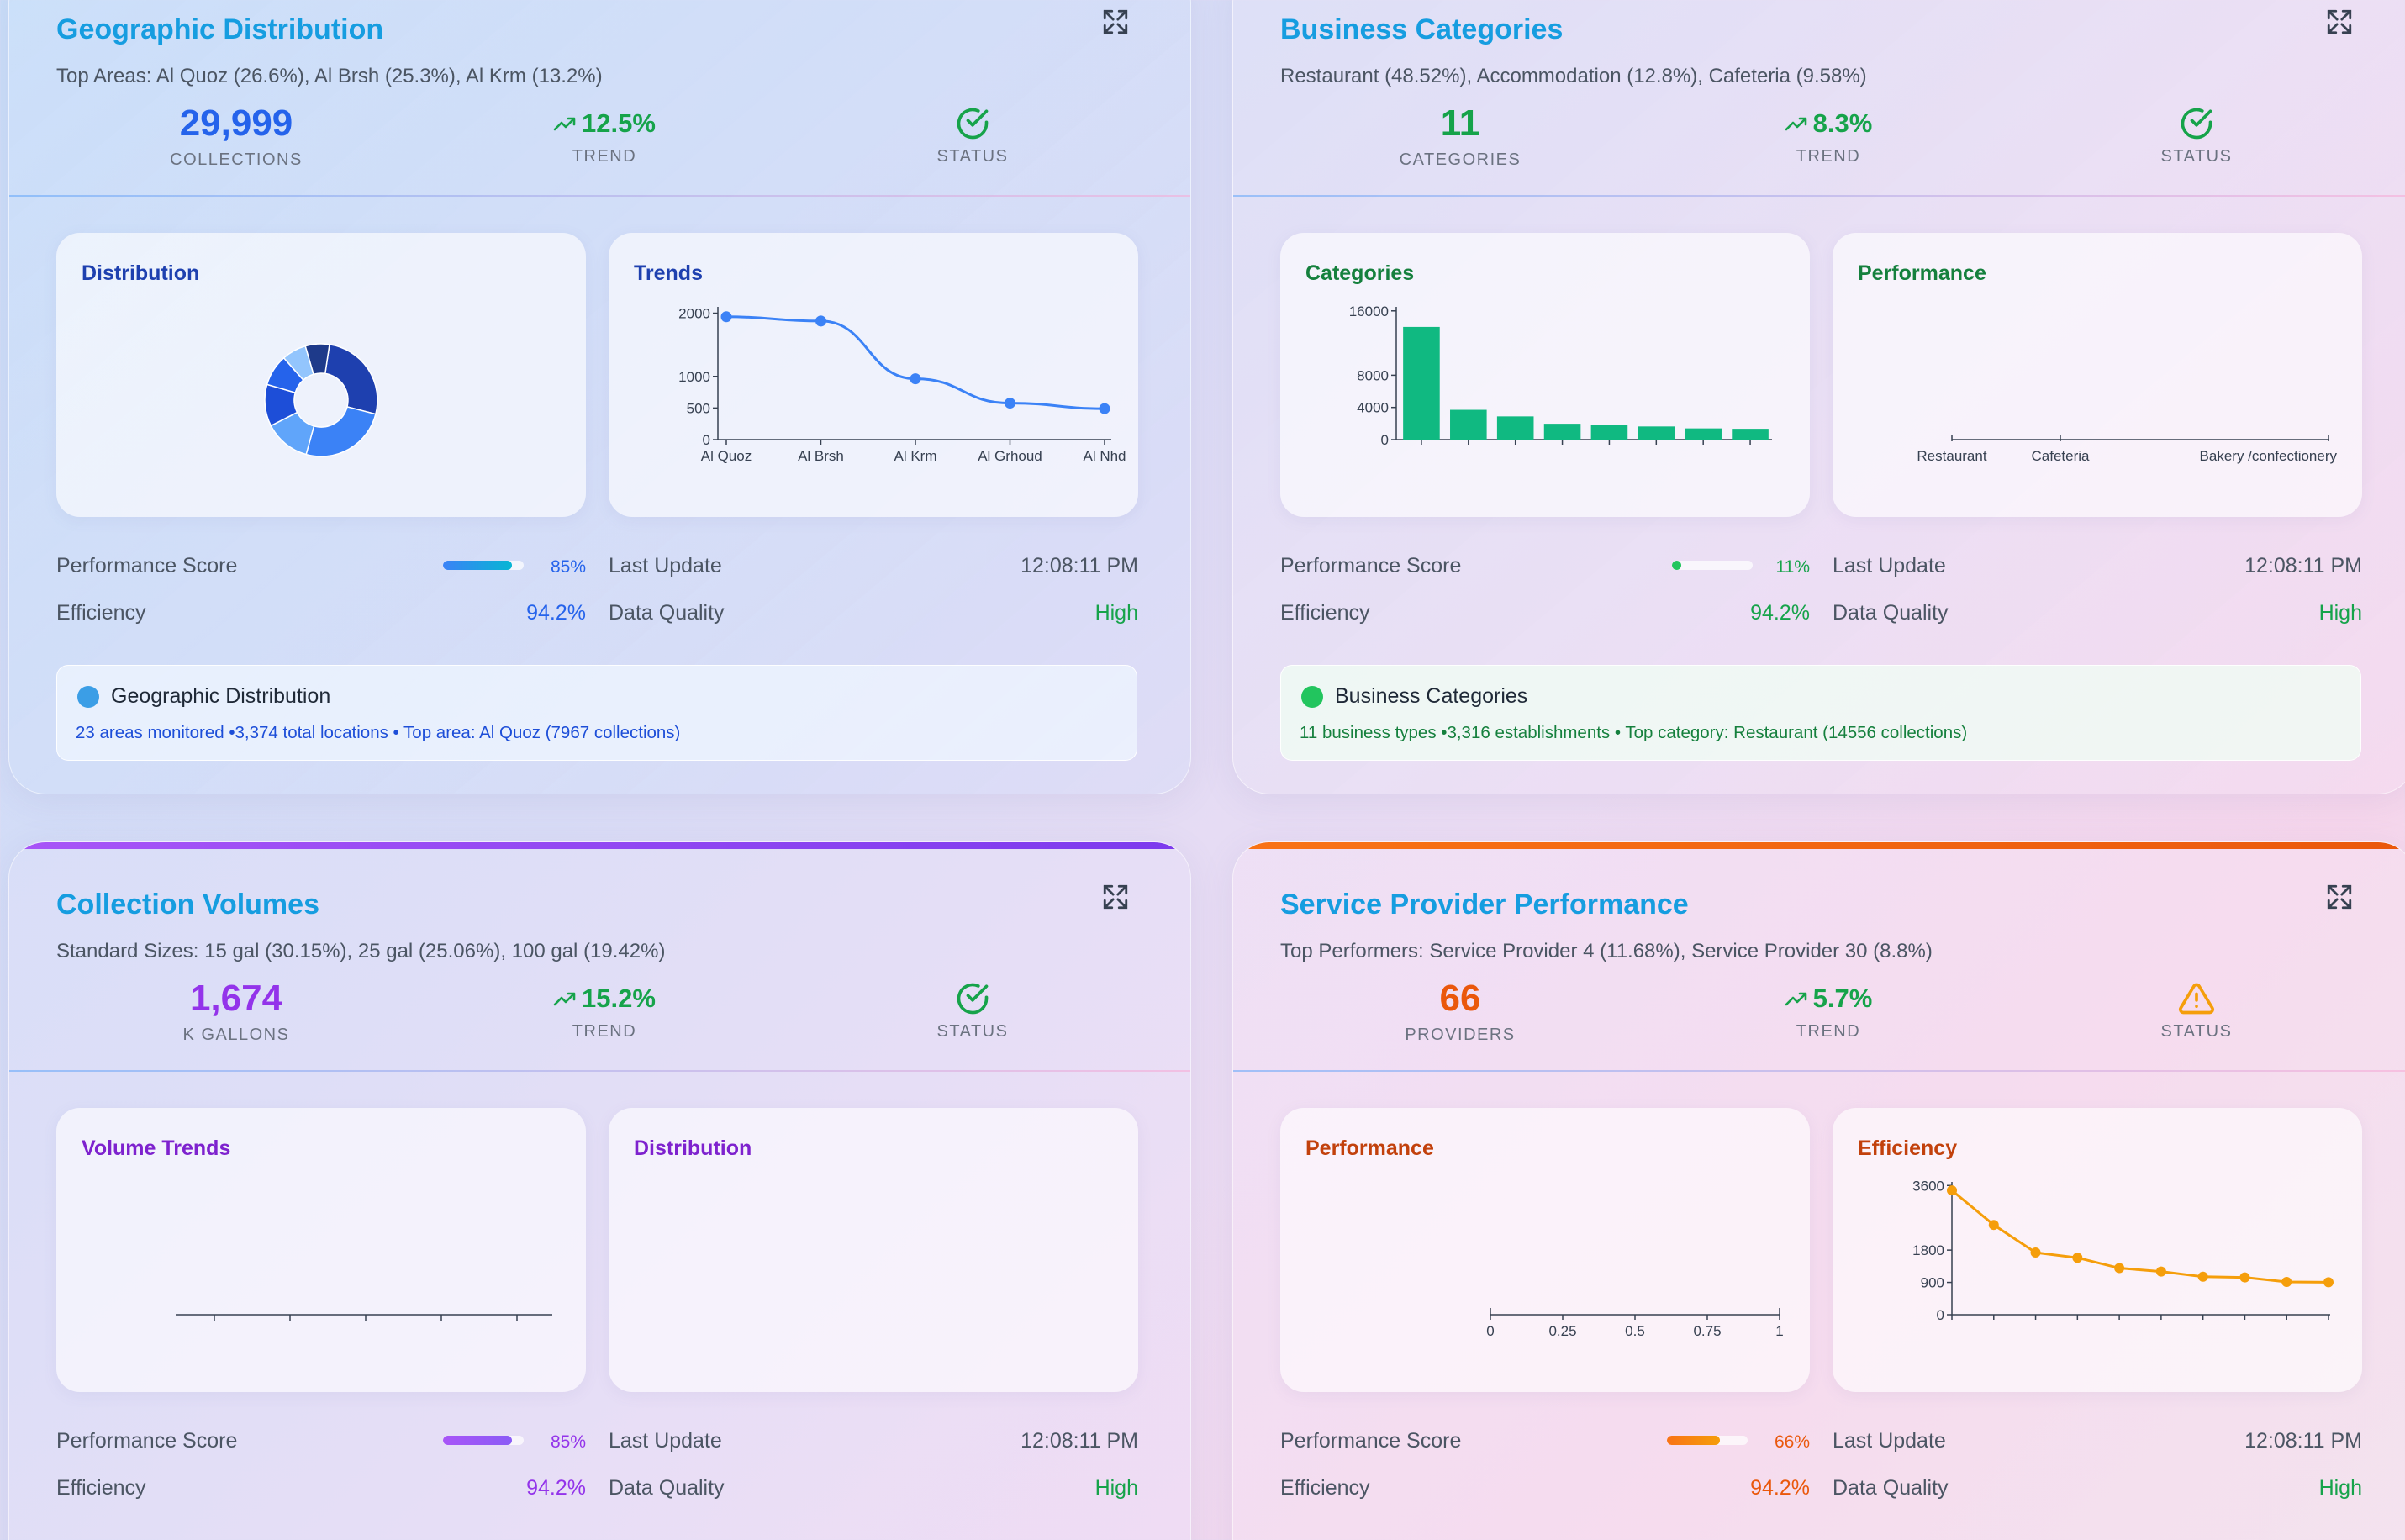 The height and width of the screenshot is (1540, 2405). I want to click on distribution-panel: Distribution, so click(321, 375).